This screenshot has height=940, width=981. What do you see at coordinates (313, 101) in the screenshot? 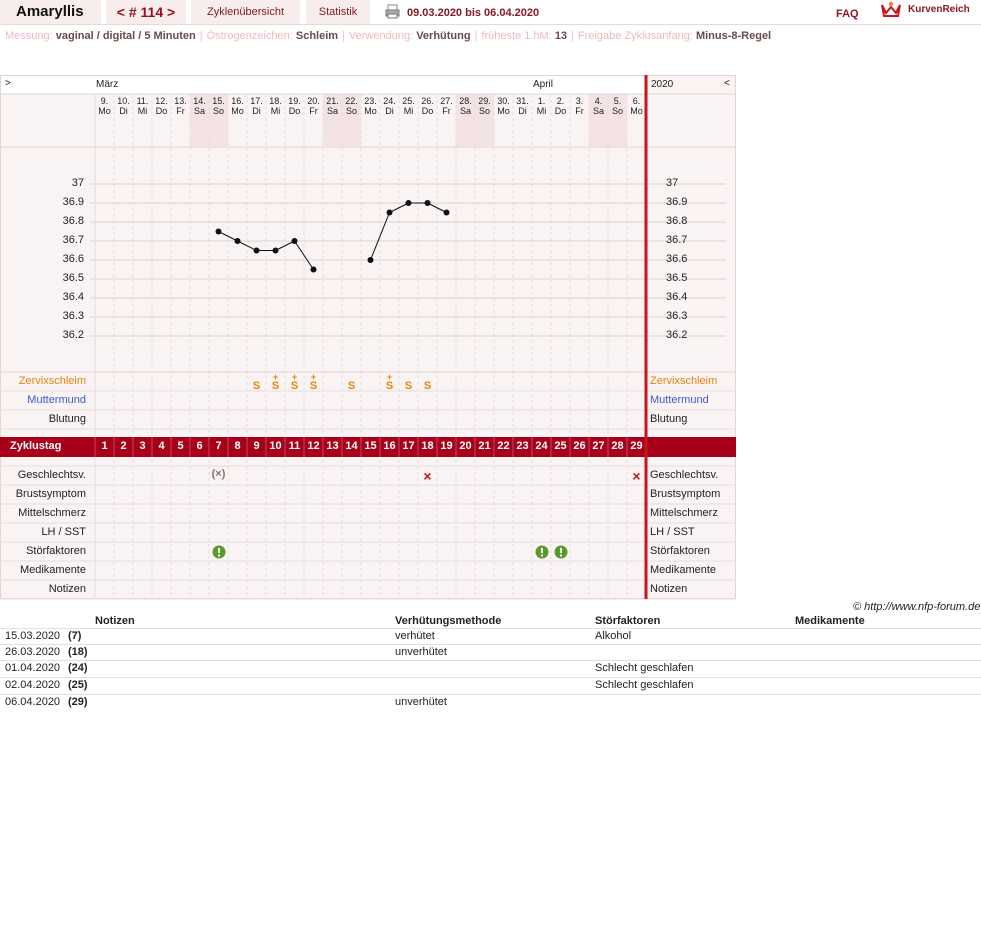
I see `day-date-label: 20.` at bounding box center [313, 101].